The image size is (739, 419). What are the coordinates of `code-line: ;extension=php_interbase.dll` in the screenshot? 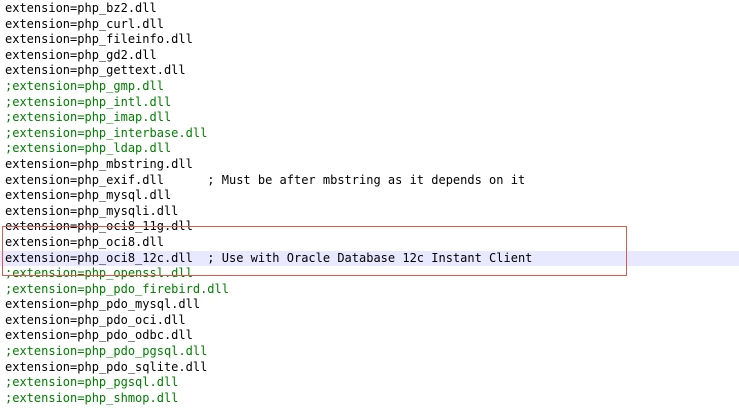 It's located at (369, 134).